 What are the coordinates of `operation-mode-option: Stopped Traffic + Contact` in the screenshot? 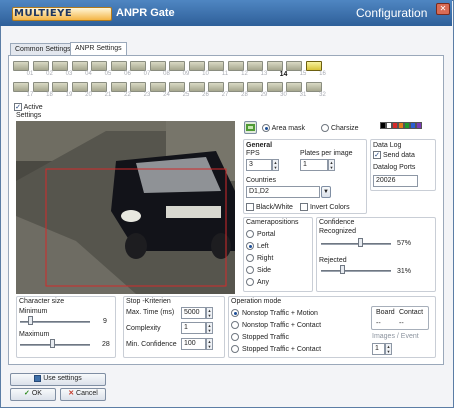 It's located at (276, 349).